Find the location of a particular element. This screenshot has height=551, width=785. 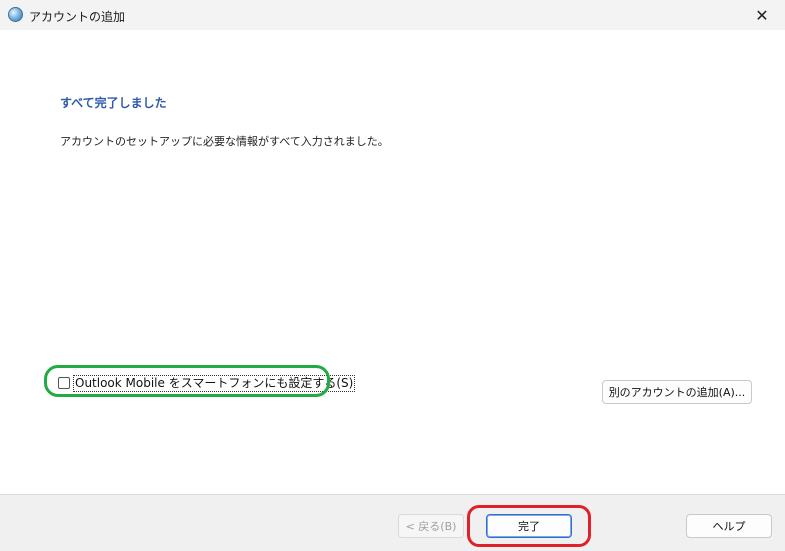

footer-bar is located at coordinates (392, 522).